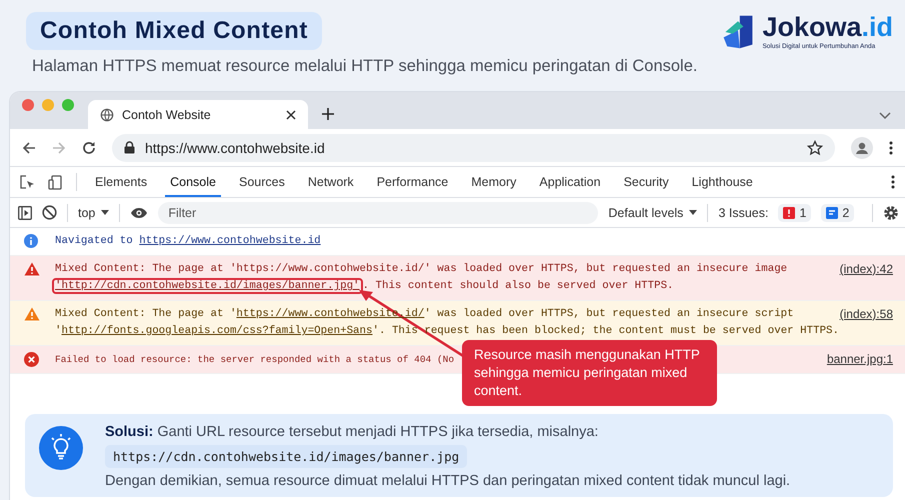  I want to click on solution-note: Dengan demikian, semua resource dimuat melalui HTTPS dan peringatan mixed content tidak muncul lagi., so click(447, 481).